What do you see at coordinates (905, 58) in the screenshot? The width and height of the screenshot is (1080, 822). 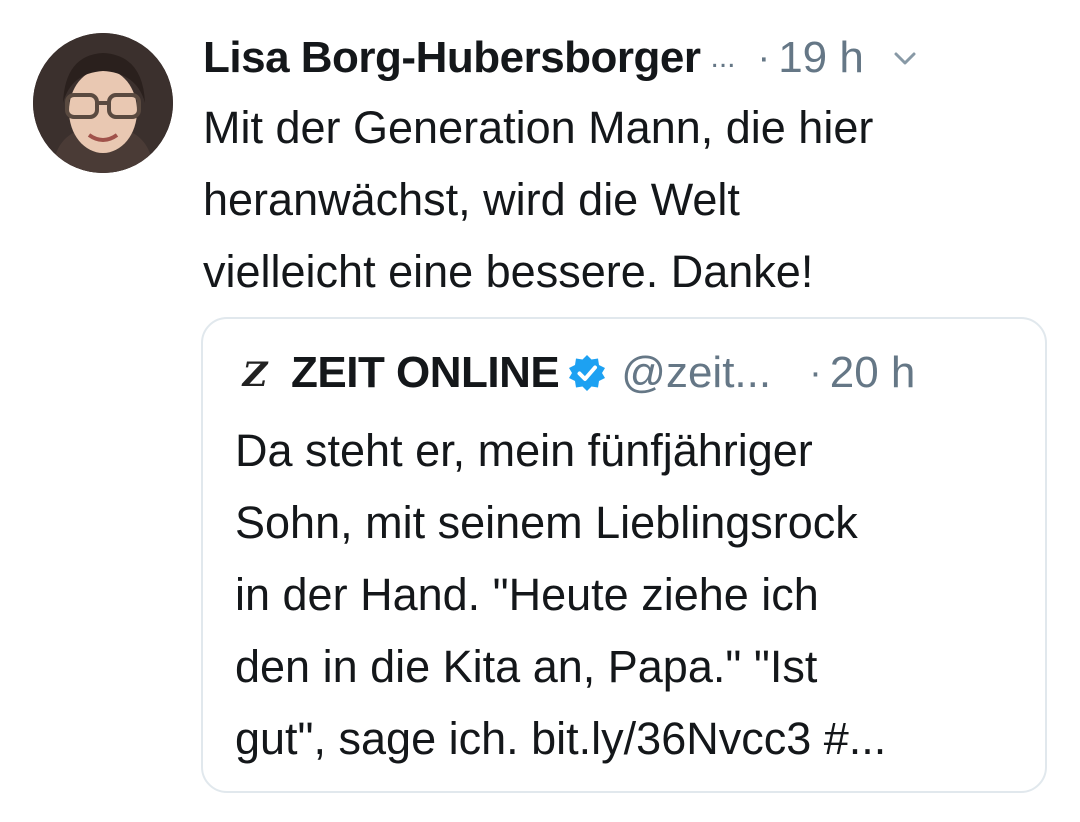 I see `chevron-down-icon` at bounding box center [905, 58].